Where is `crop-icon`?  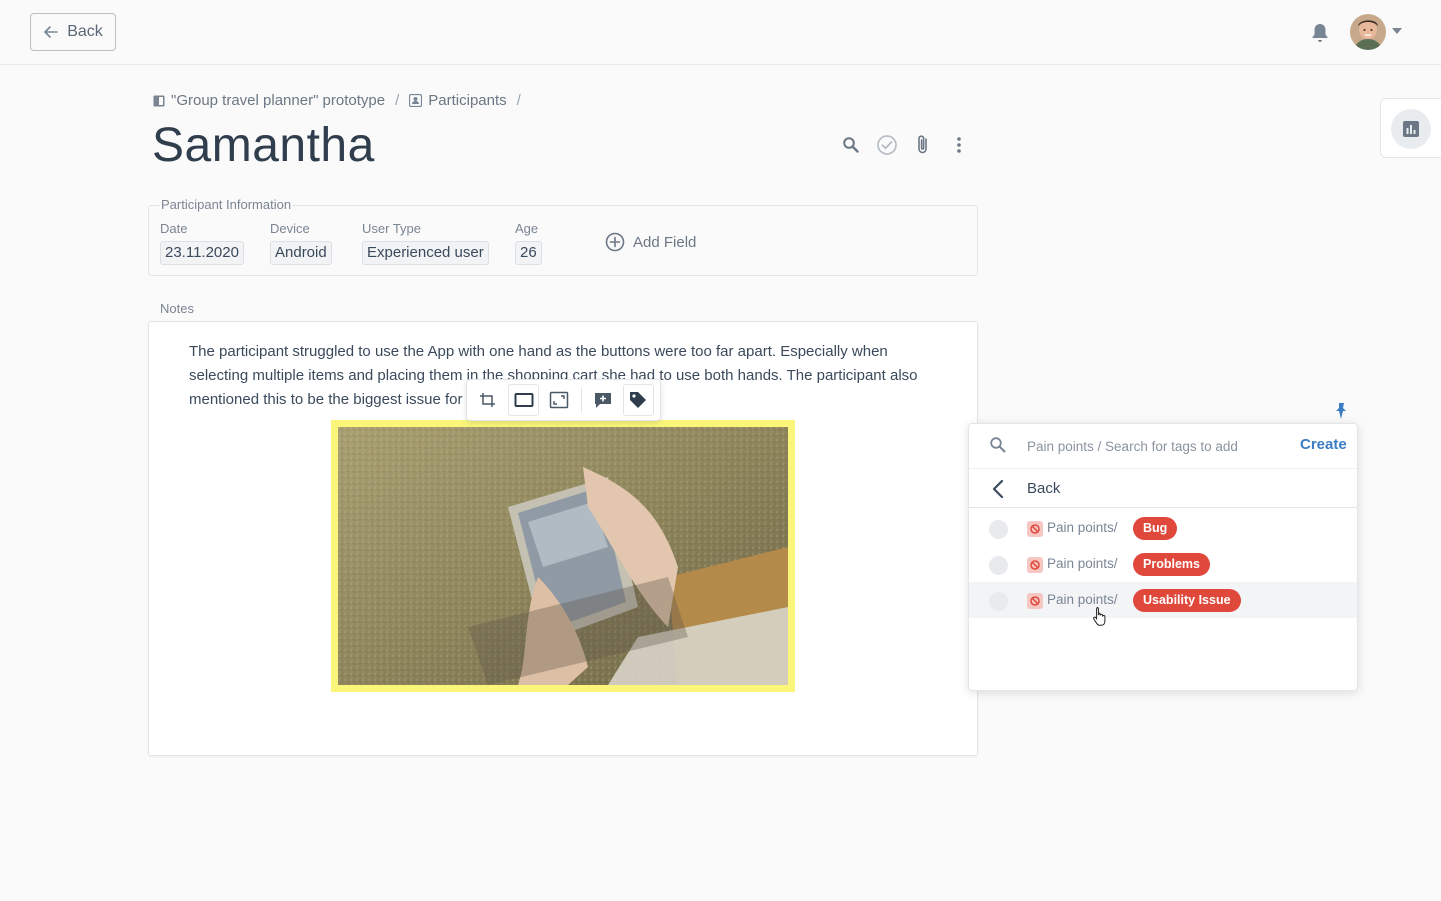
crop-icon is located at coordinates (488, 400).